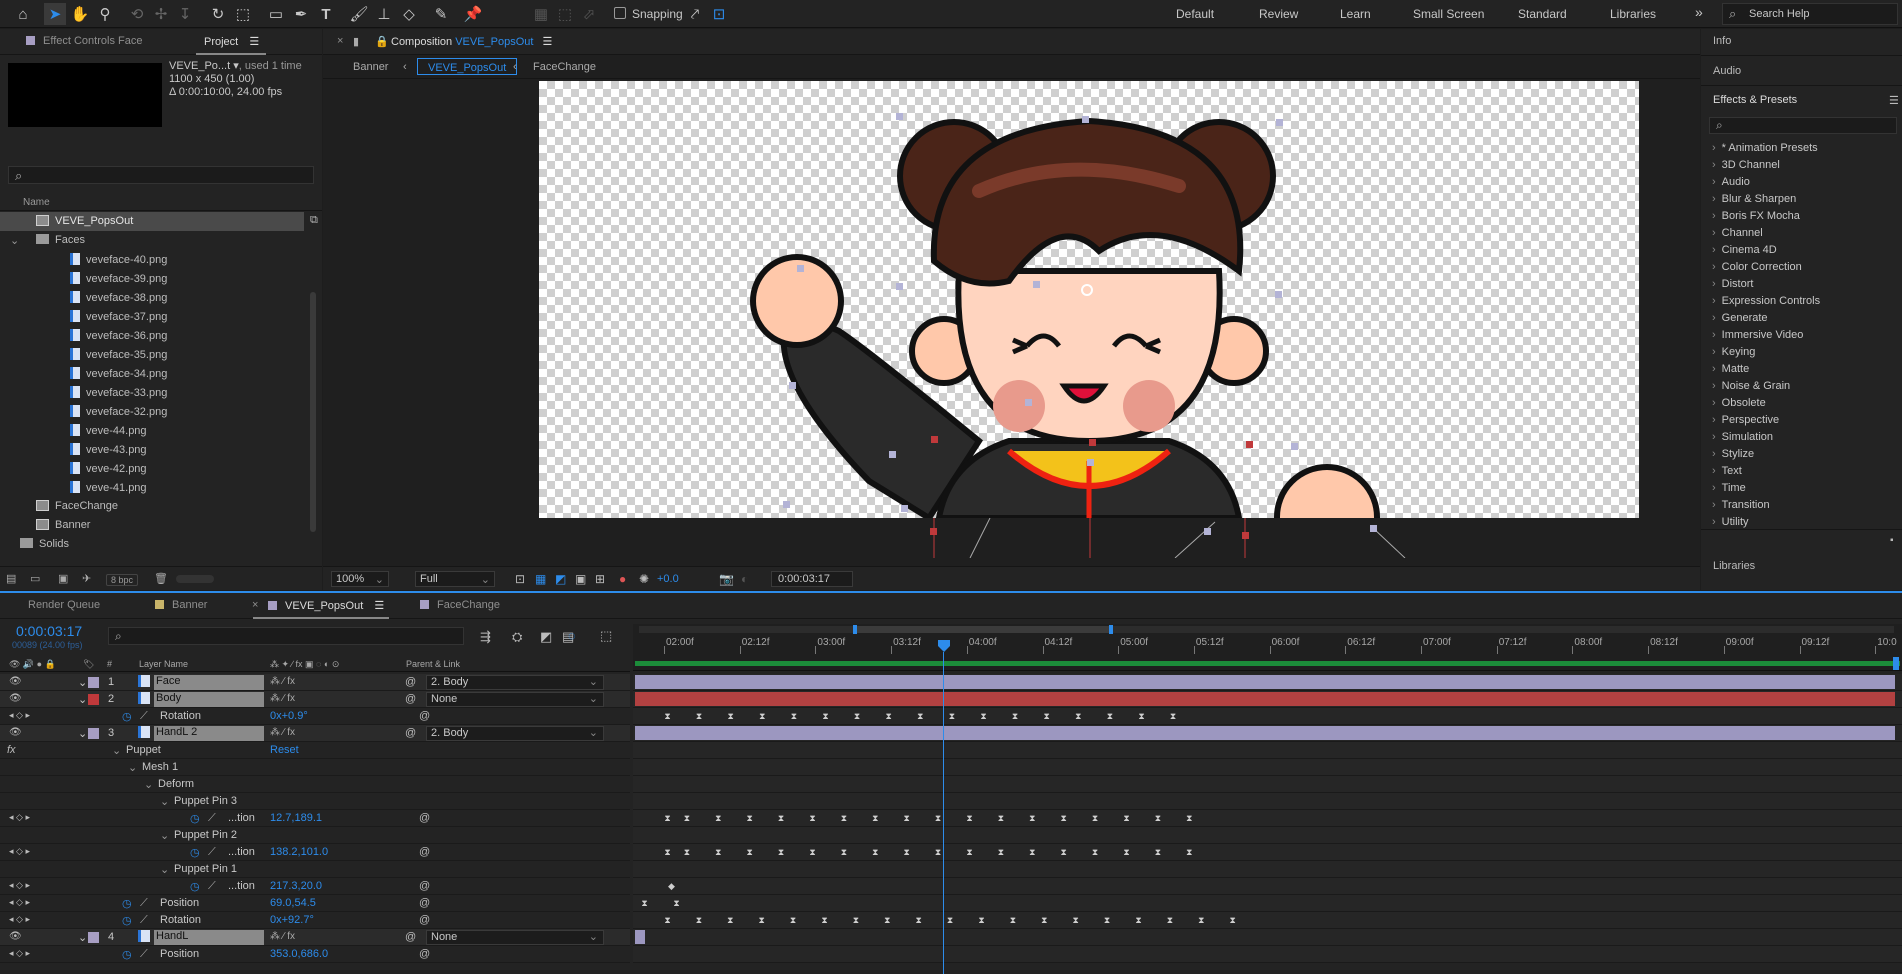  What do you see at coordinates (93, 733) in the screenshot?
I see `label-color-swatch` at bounding box center [93, 733].